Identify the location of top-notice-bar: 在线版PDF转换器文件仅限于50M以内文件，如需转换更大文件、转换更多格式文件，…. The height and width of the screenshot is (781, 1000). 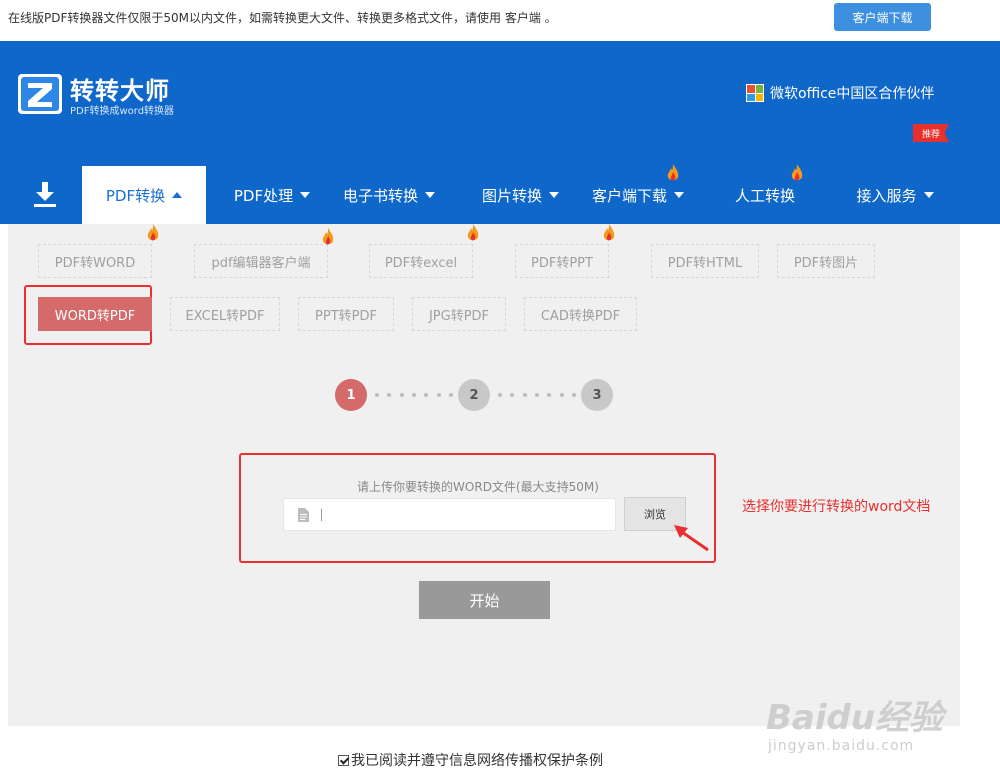
(500, 20).